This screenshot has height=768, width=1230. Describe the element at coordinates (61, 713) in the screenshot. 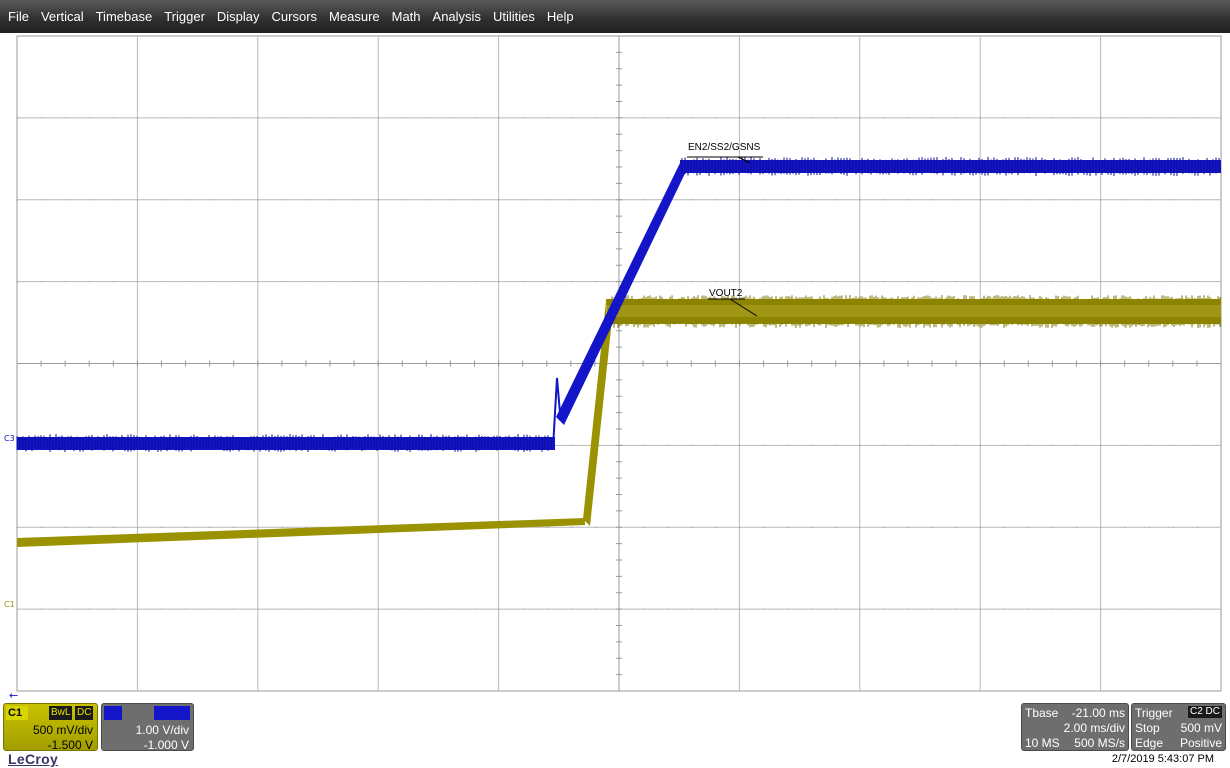

I see `channel1-bwl-badge: BwL` at that location.